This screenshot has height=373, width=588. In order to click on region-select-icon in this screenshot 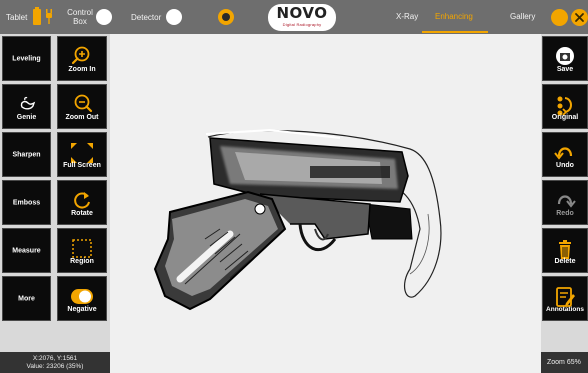, I will do `click(82, 248)`.